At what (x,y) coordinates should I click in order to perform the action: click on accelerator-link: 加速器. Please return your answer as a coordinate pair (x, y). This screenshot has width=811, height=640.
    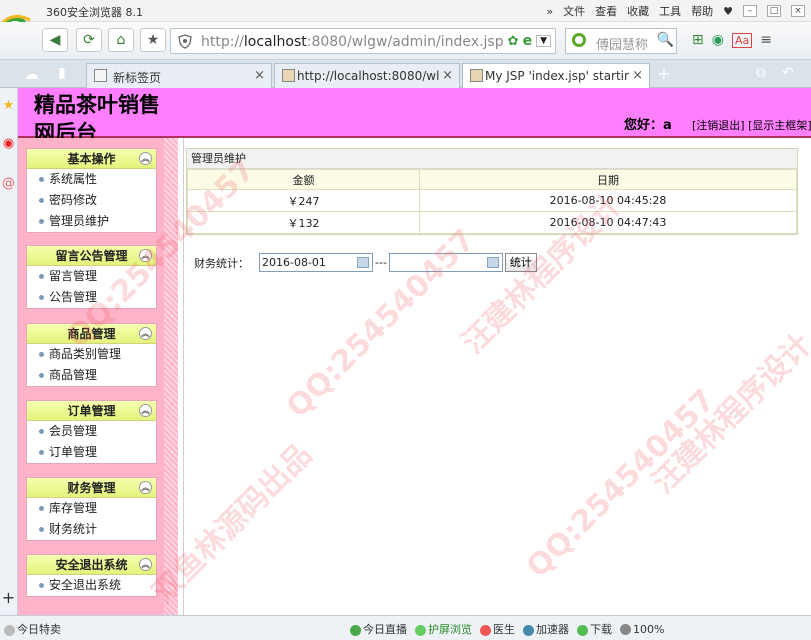
    Looking at the image, I should click on (546, 629).